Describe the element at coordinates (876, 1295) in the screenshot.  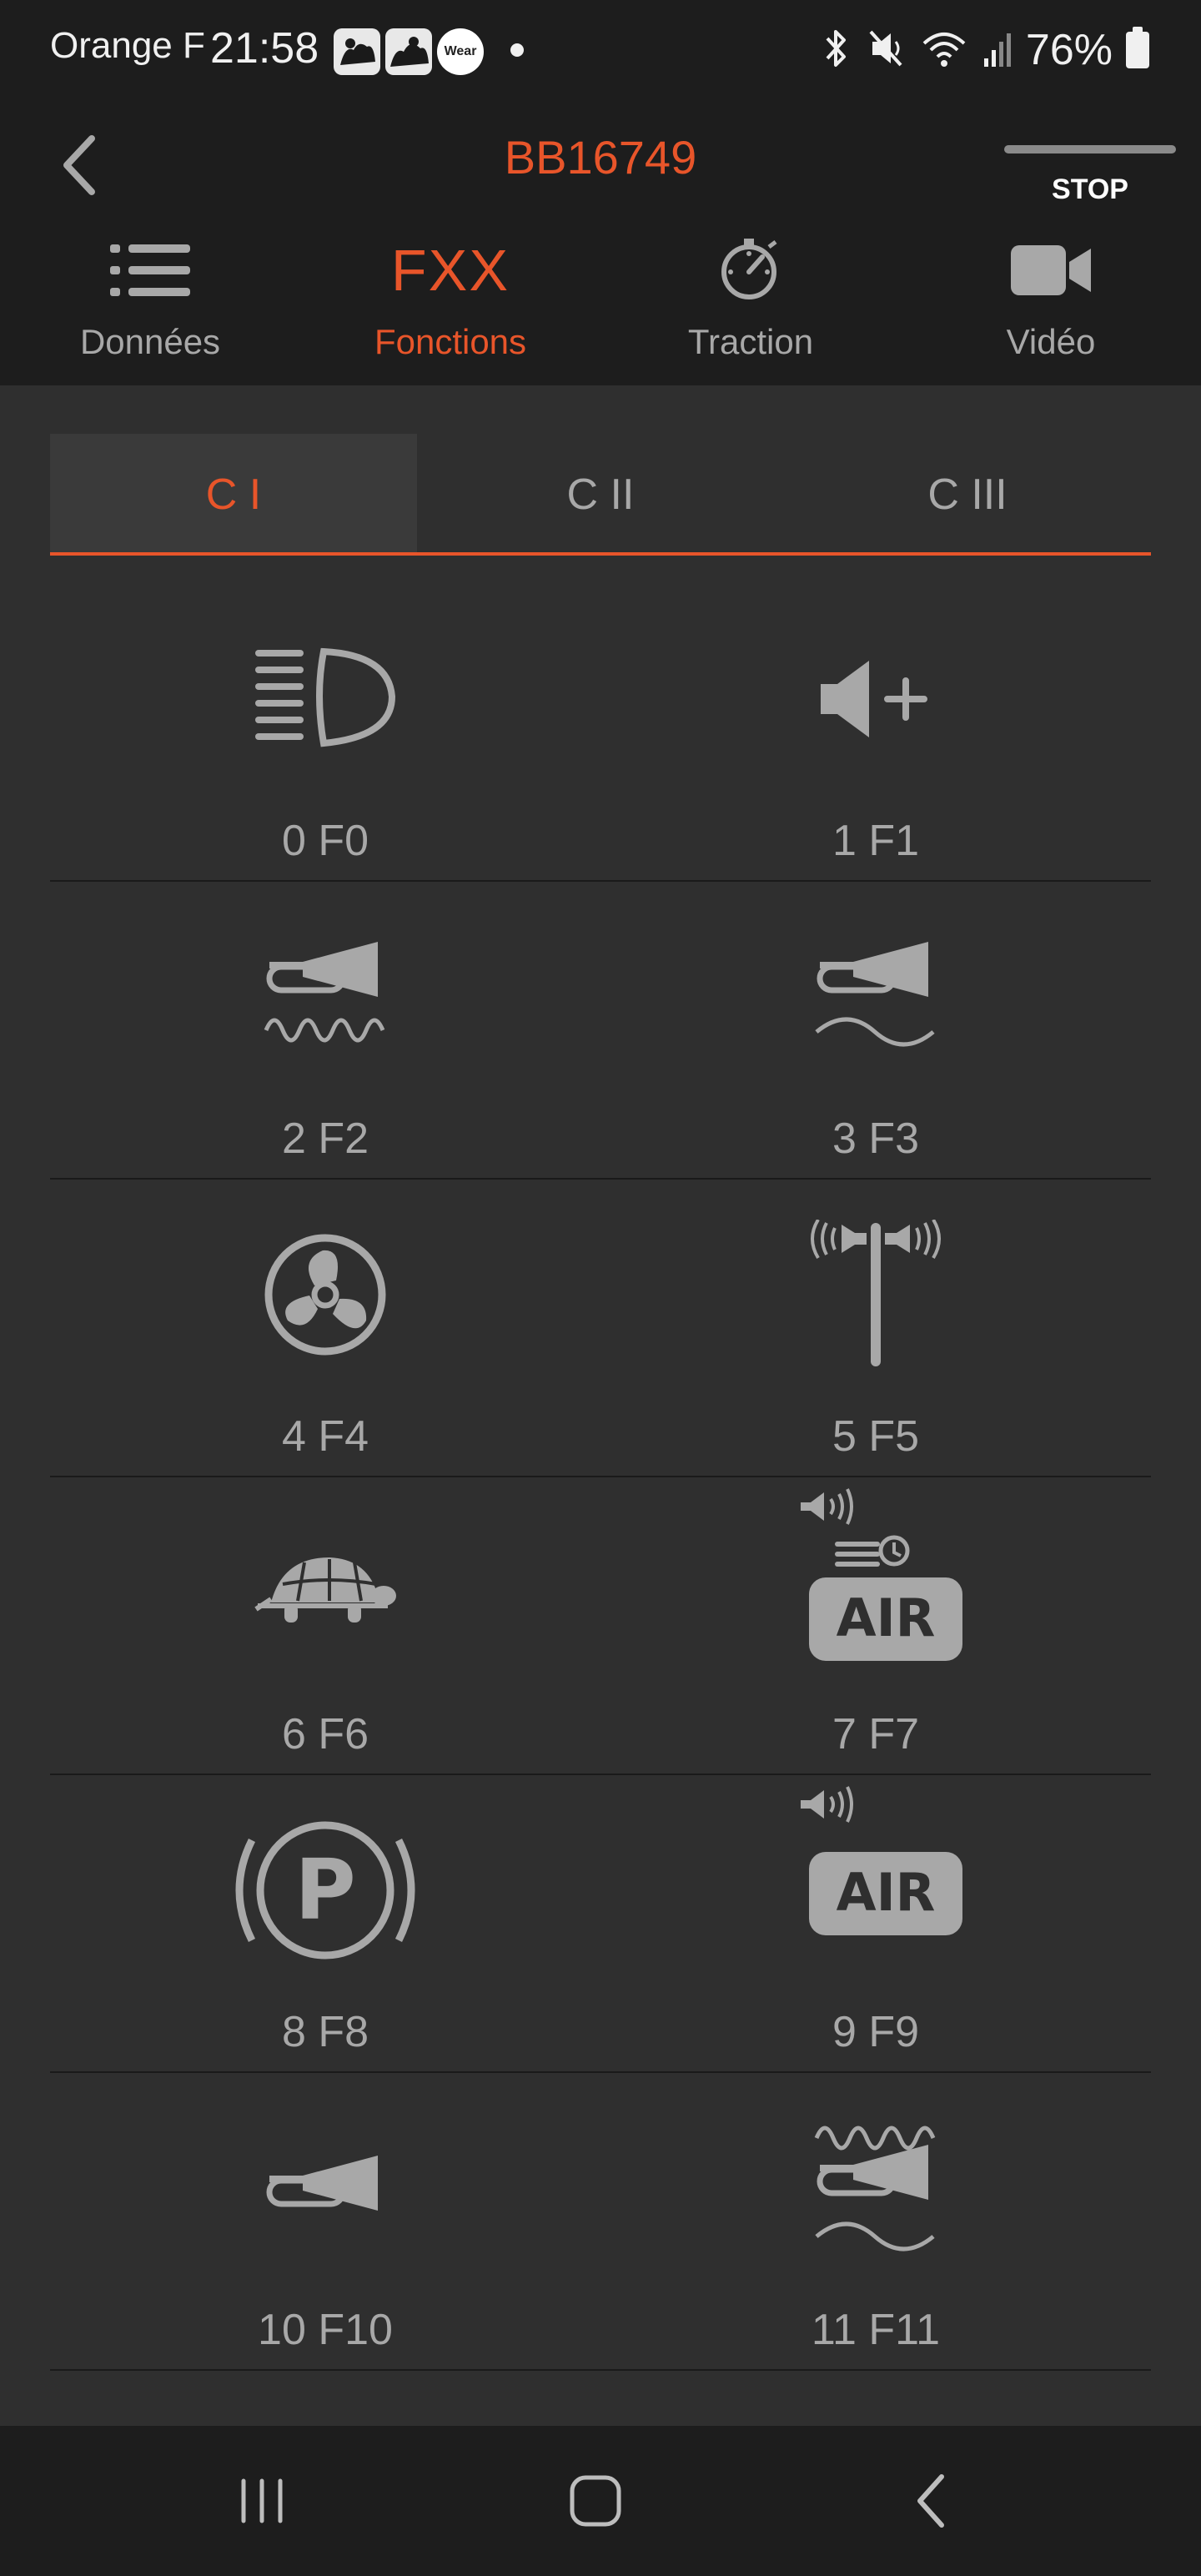
I see `pole-speakers-icon` at that location.